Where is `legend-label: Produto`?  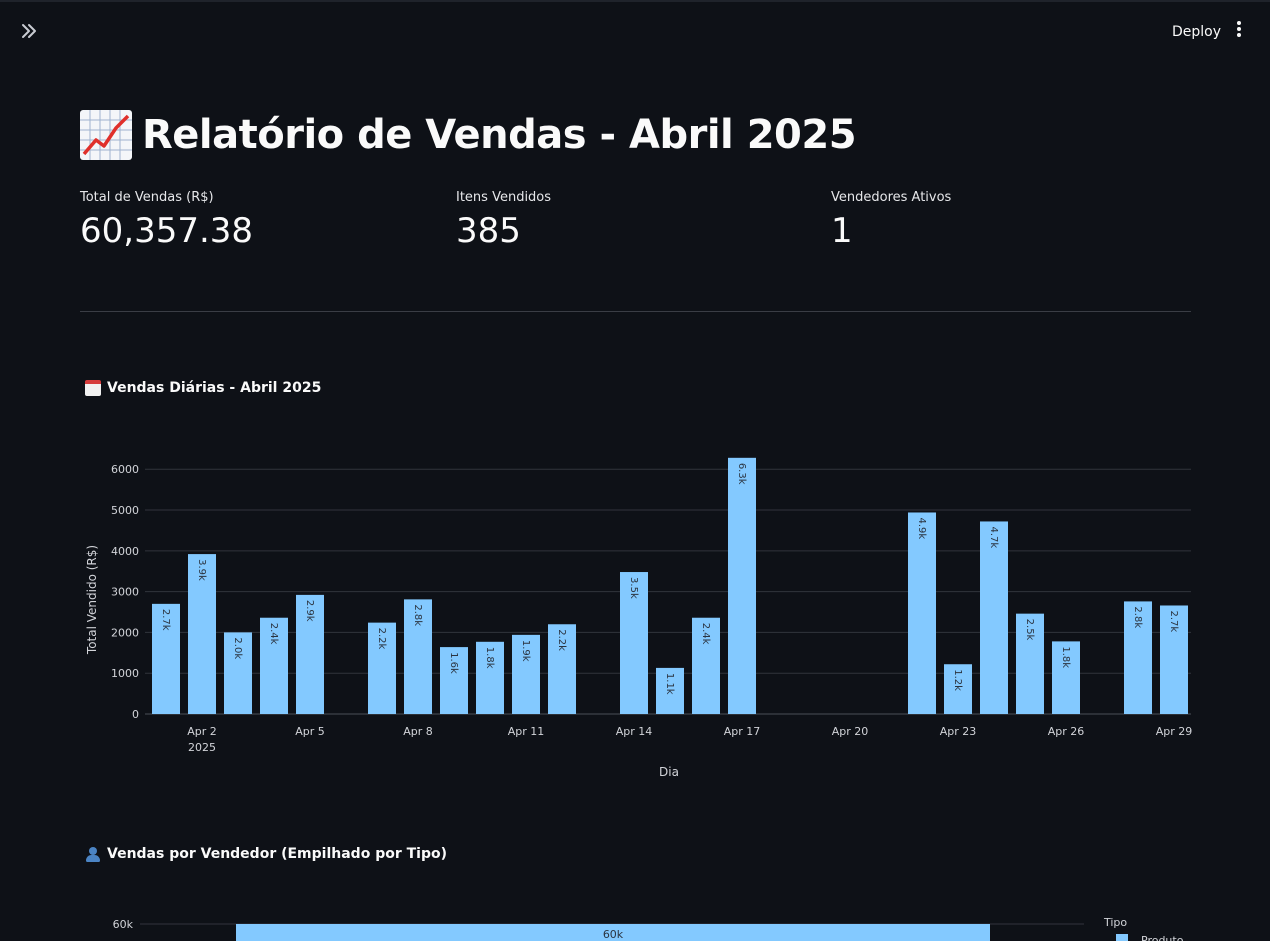 legend-label: Produto is located at coordinates (1162, 937).